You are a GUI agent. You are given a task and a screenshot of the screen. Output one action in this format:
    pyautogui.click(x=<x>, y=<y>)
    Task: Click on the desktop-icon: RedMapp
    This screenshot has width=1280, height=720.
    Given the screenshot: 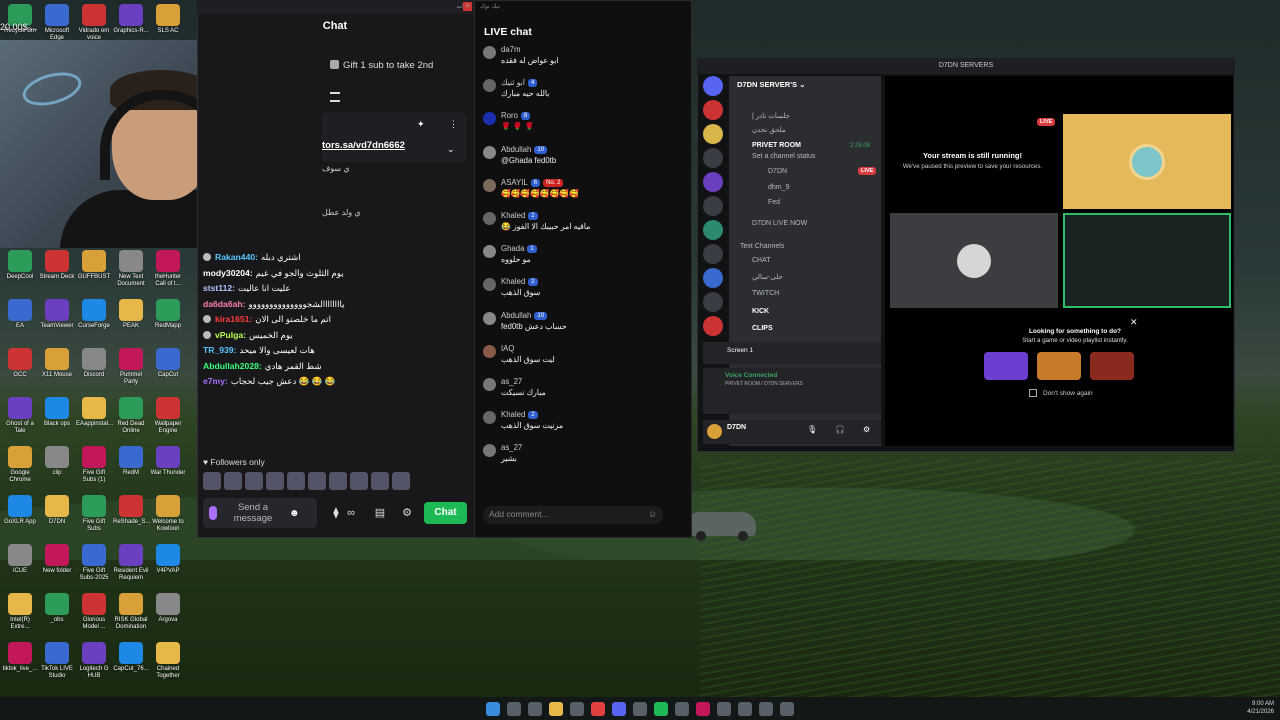 What is the action you would take?
    pyautogui.click(x=168, y=314)
    